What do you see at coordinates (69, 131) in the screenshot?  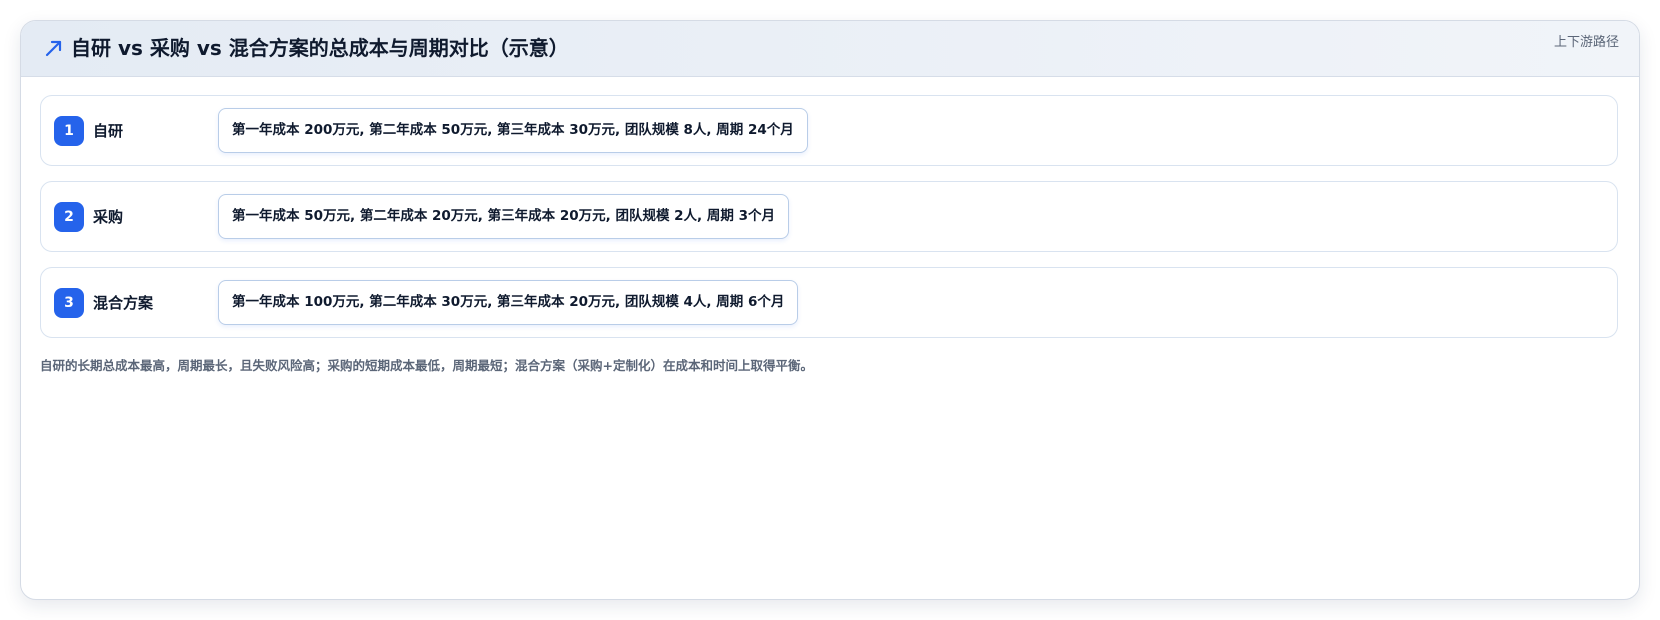 I see `index-badge: 1` at bounding box center [69, 131].